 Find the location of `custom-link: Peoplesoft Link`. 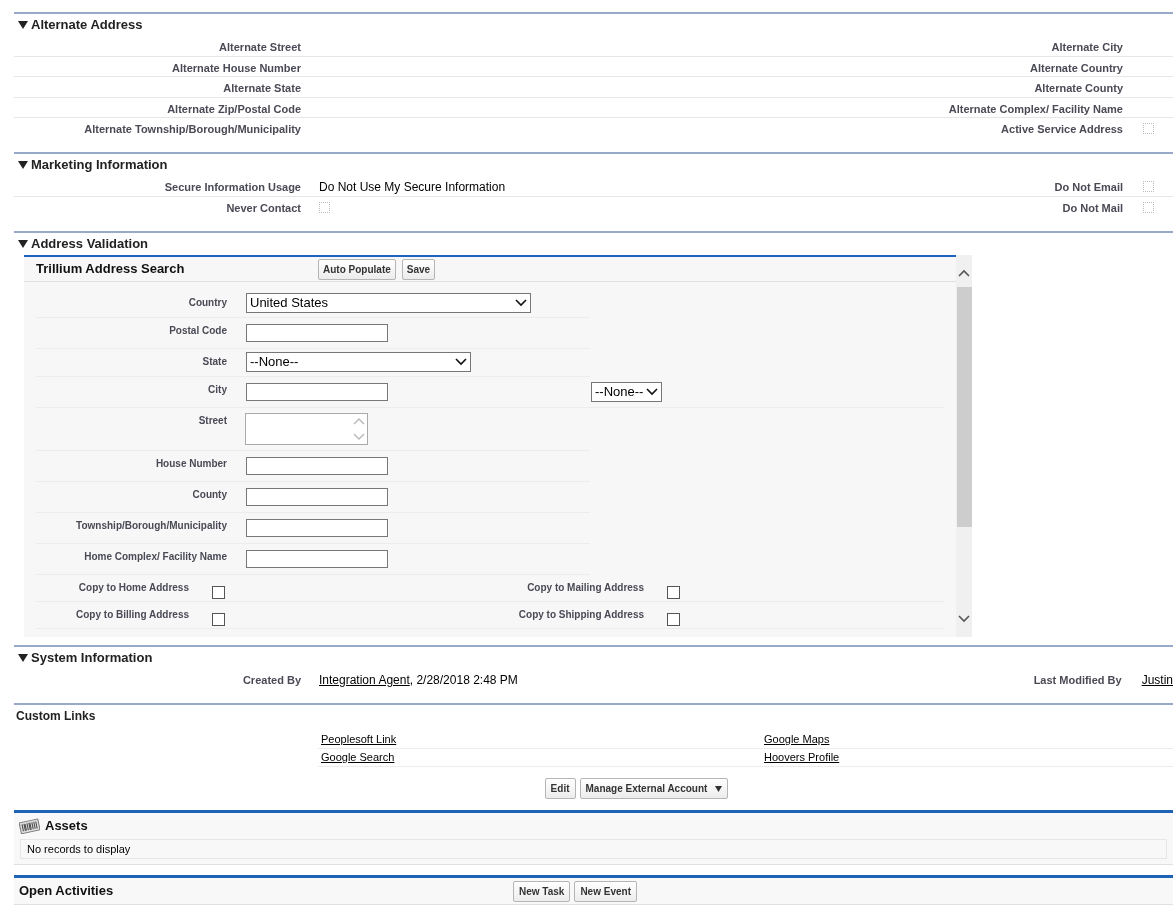

custom-link: Peoplesoft Link is located at coordinates (359, 739).